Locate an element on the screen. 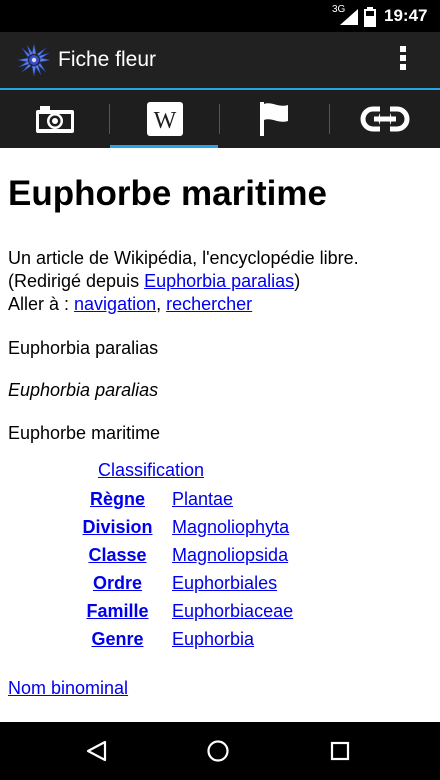 The width and height of the screenshot is (440, 780). battery-icon is located at coordinates (370, 17).